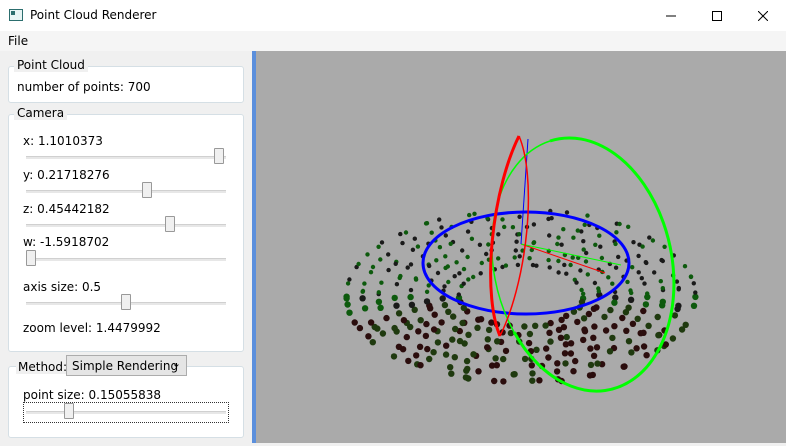 The image size is (786, 446). What do you see at coordinates (514, 236) in the screenshot?
I see `x-axis-ring-back` at bounding box center [514, 236].